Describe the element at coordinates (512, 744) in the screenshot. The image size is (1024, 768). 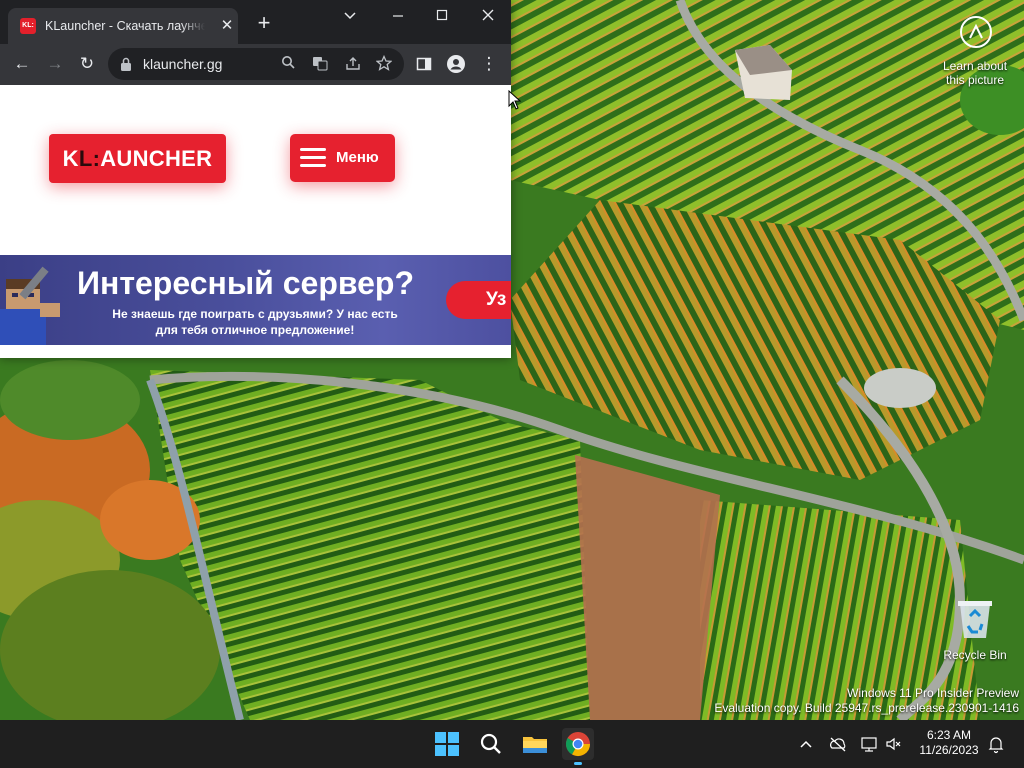
I see `taskbar: 6:23 AM 11/26/2023` at that location.